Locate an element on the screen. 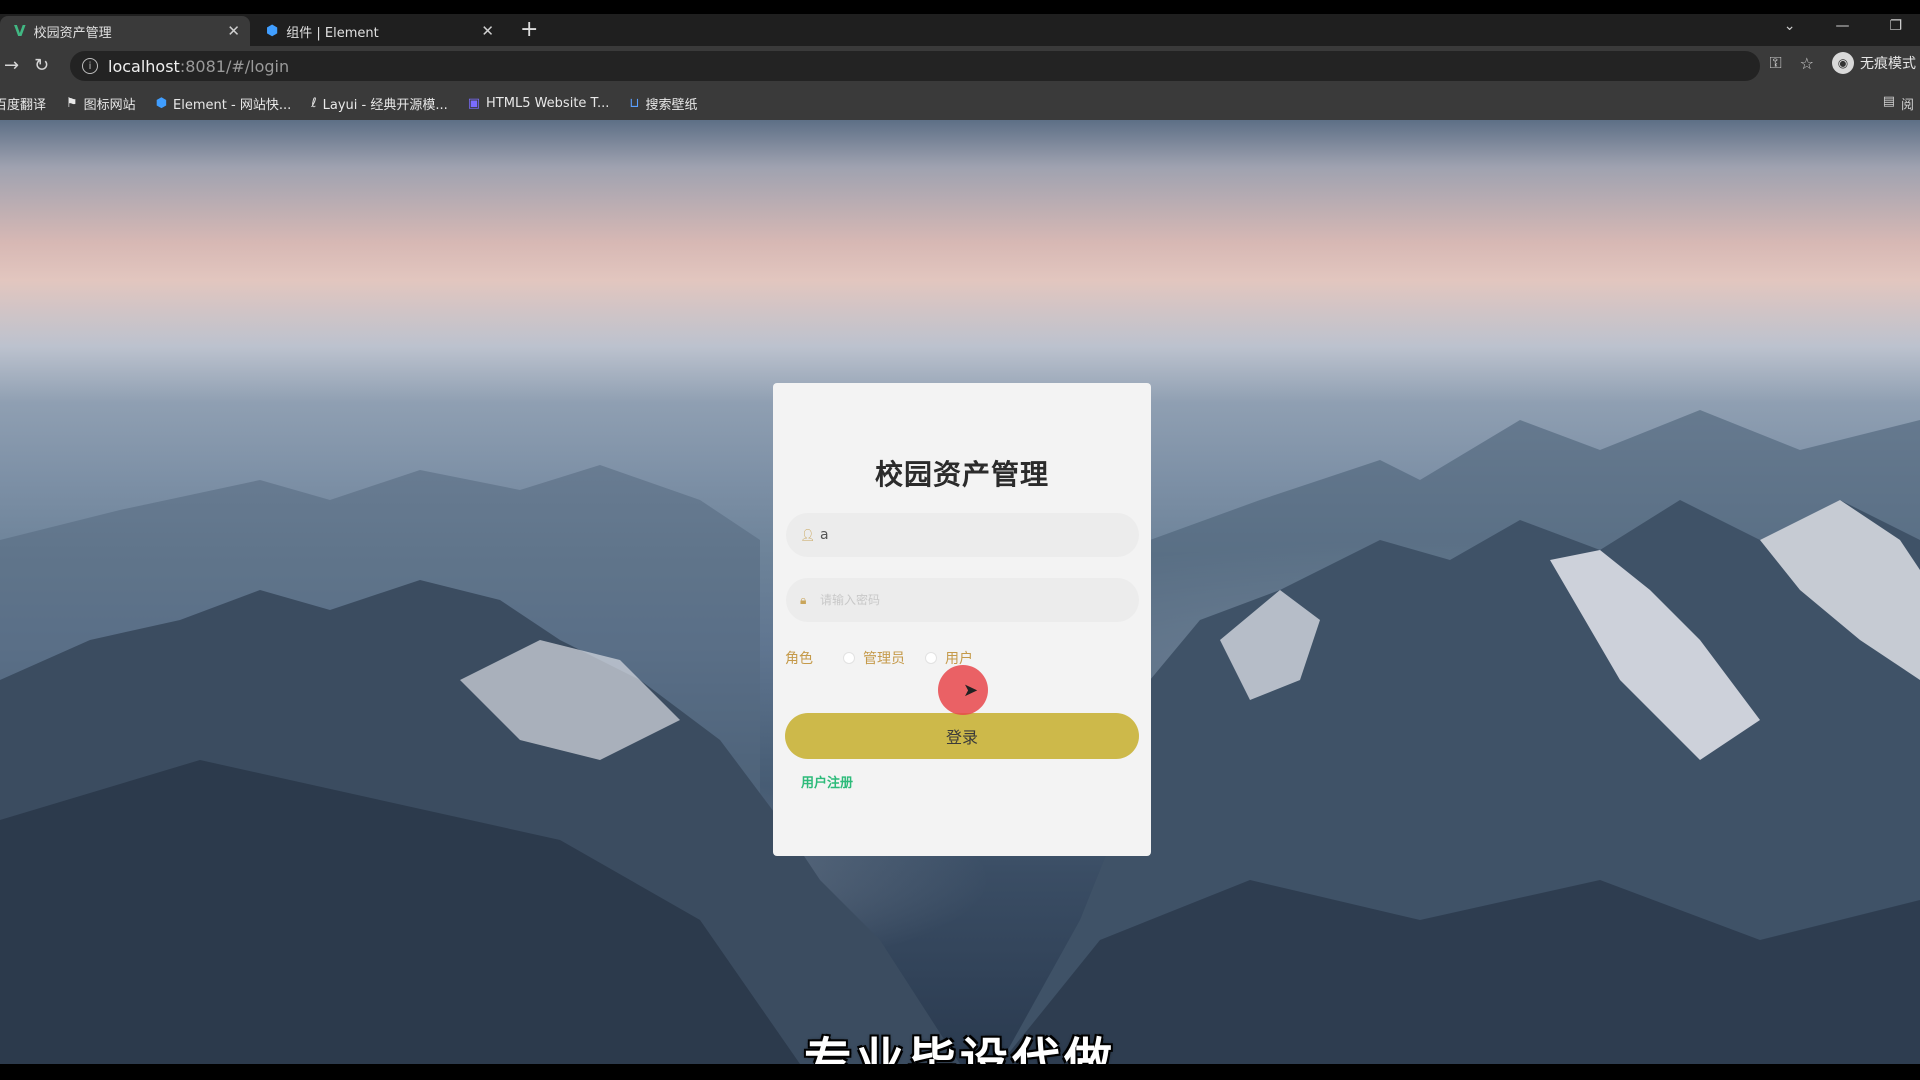 This screenshot has width=1920, height=1080. reload-icon: ↻ is located at coordinates (41, 65).